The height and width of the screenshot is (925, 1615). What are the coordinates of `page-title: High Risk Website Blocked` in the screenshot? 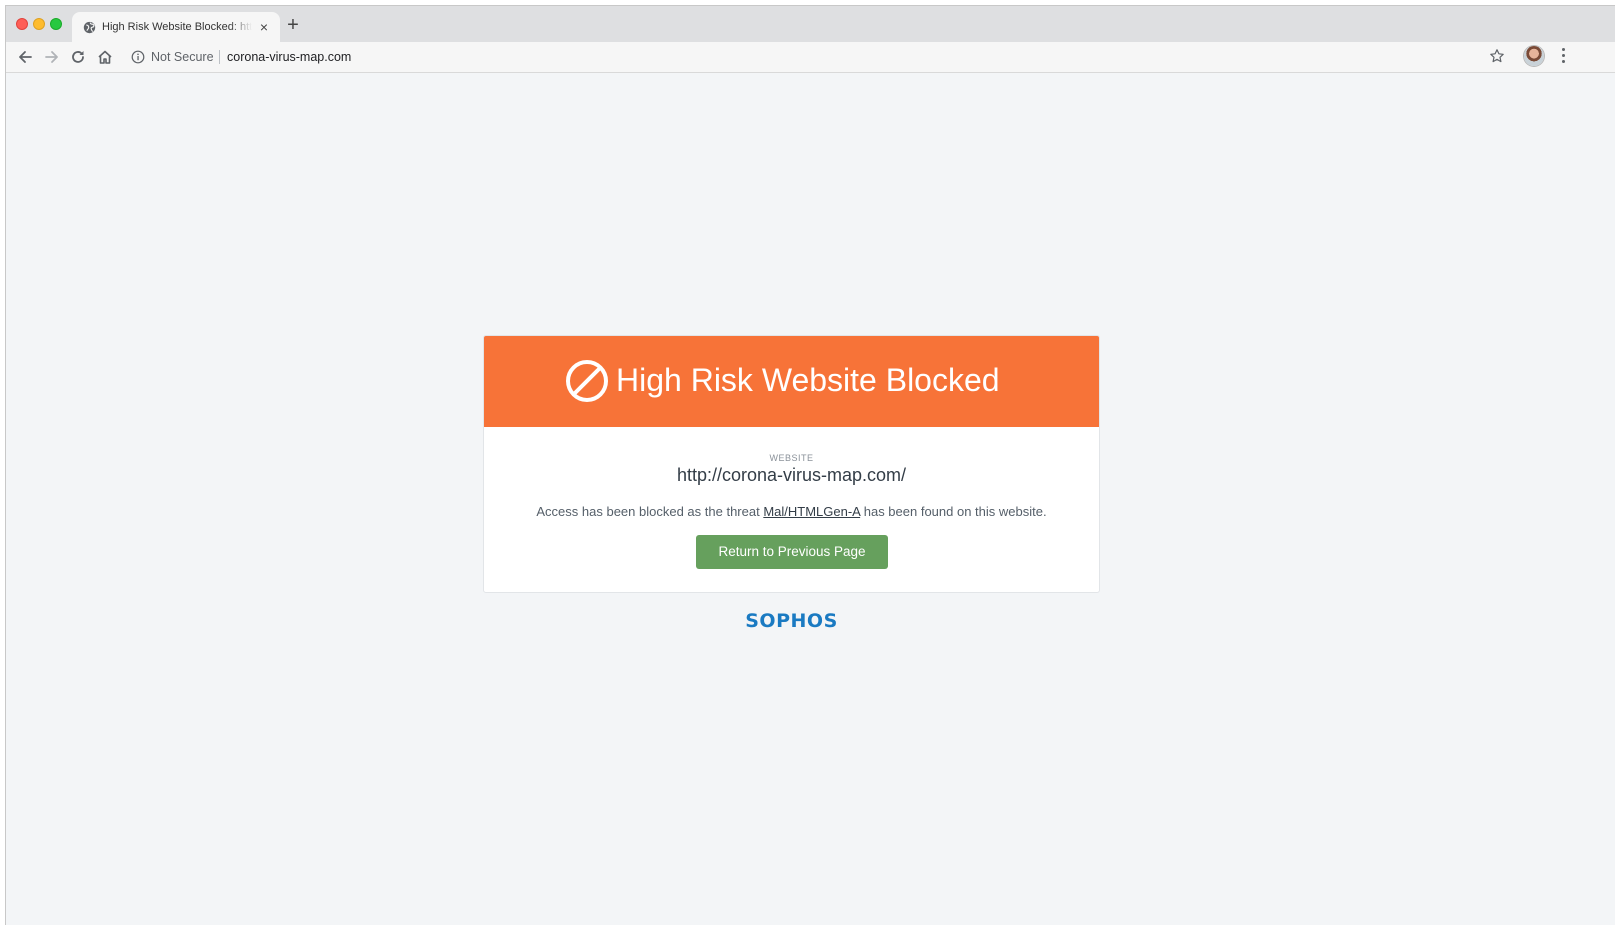 It's located at (808, 380).